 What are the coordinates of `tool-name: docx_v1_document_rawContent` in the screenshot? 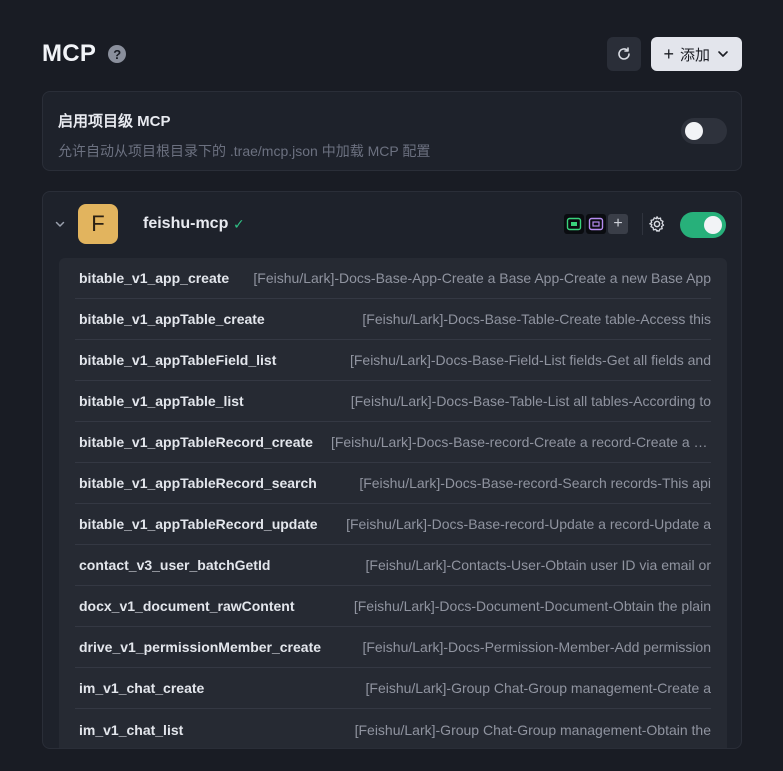 It's located at (187, 606).